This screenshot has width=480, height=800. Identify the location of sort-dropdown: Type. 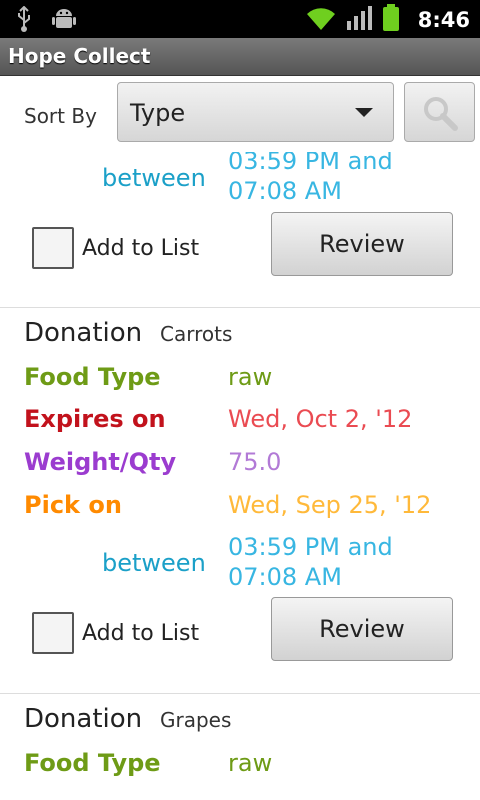
(255, 112).